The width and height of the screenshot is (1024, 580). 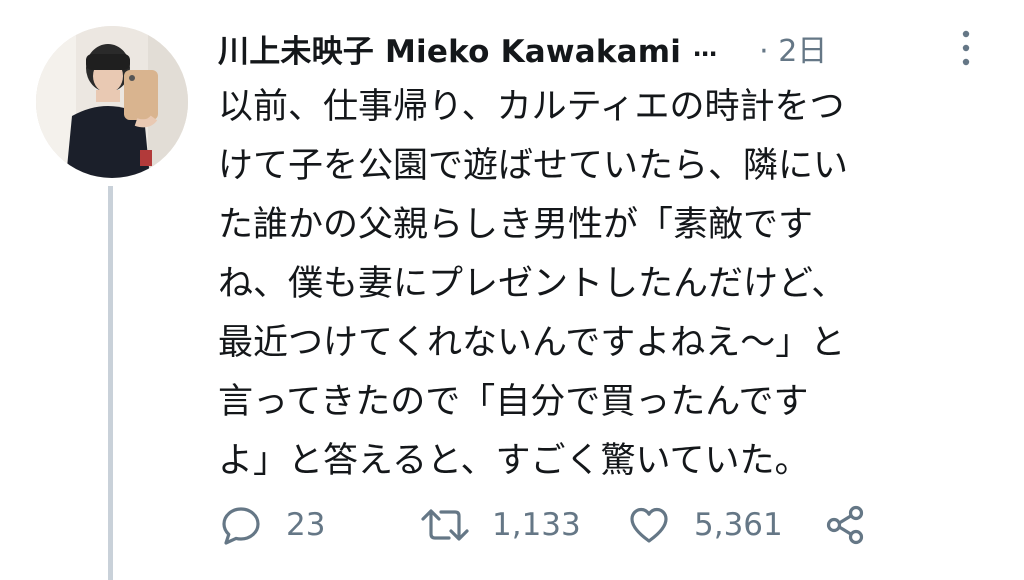 I want to click on display-name: 川上未映子 Mieko Kawakami, so click(x=449, y=48).